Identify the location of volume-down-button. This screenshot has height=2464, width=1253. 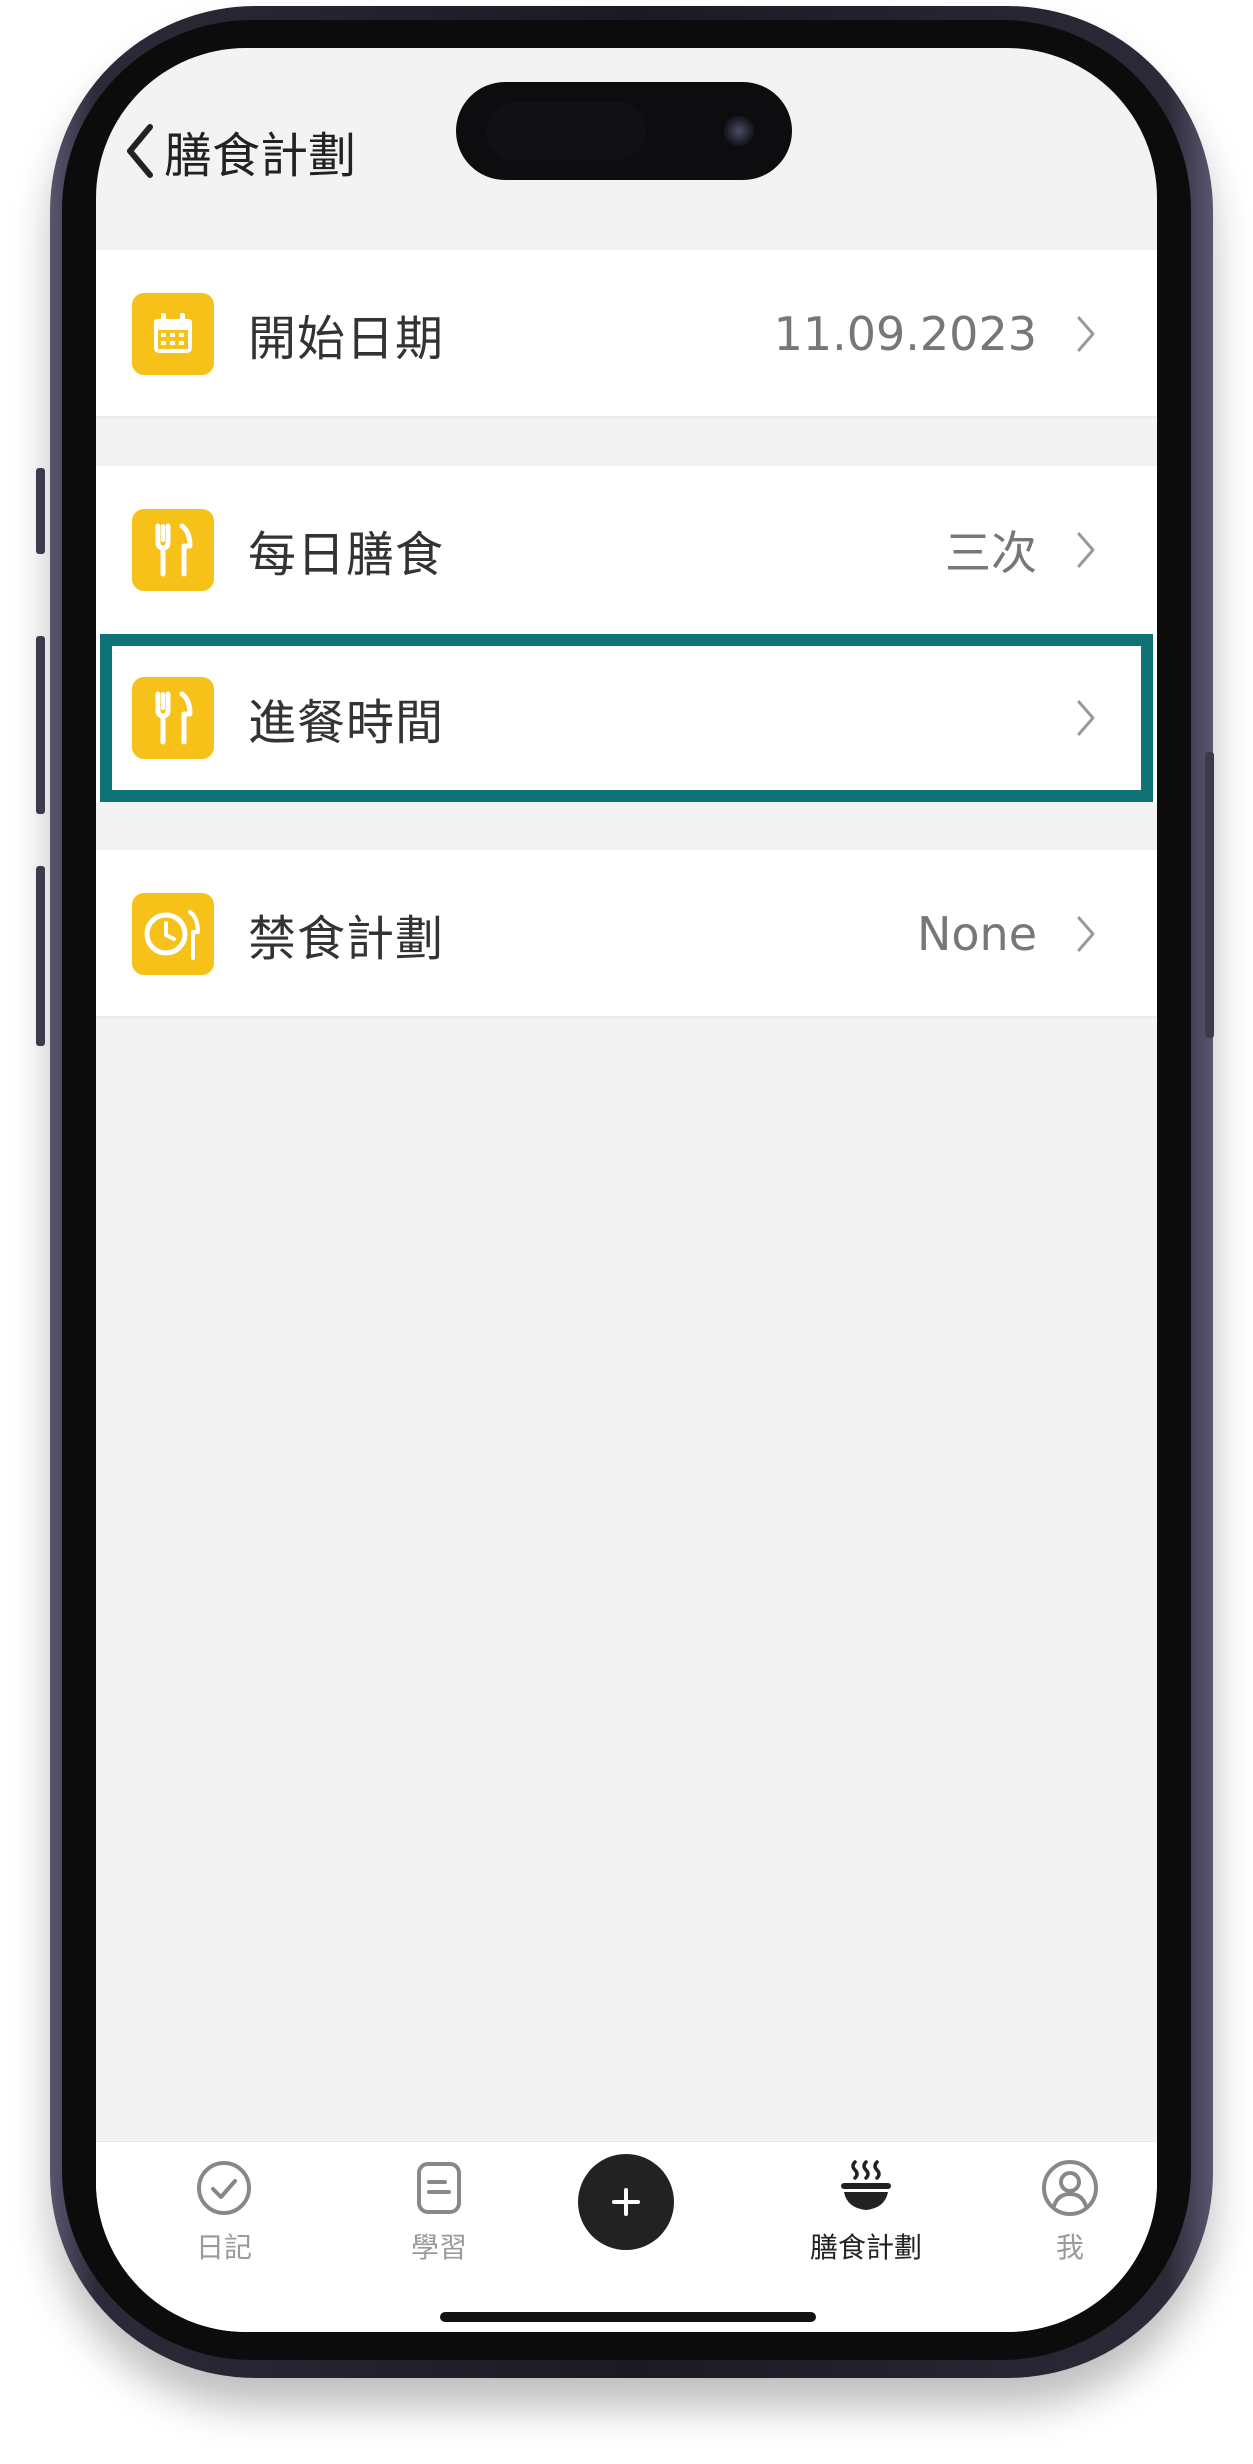
(40, 956).